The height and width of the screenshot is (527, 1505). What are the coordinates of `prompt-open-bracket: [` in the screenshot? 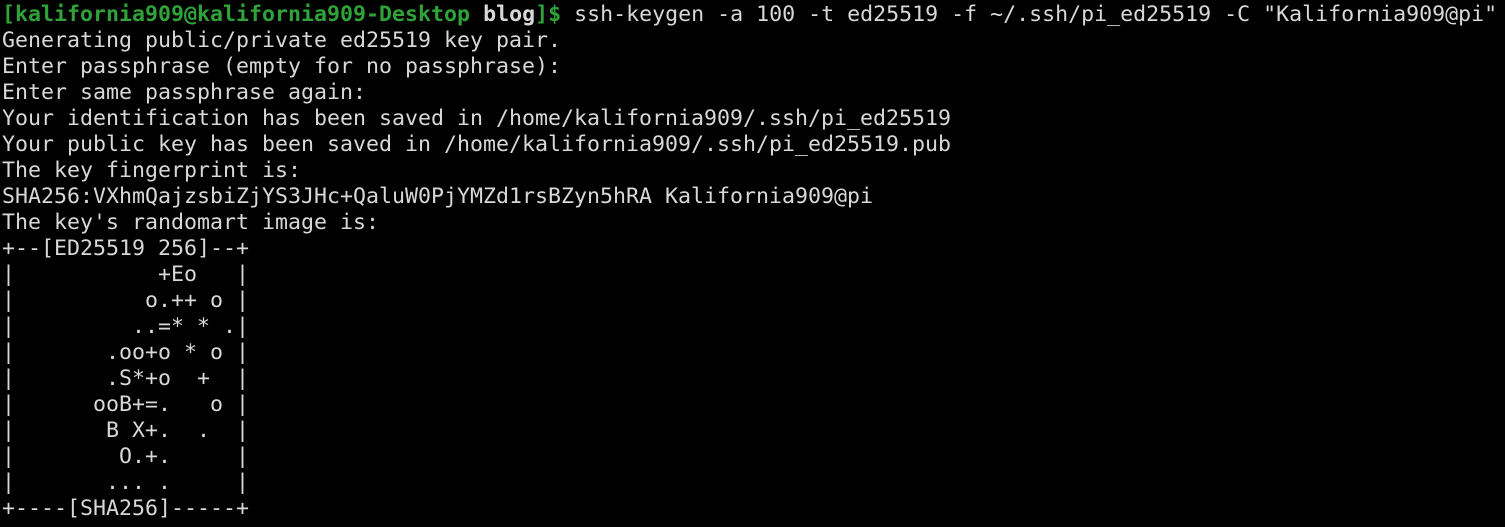 It's located at (9, 14).